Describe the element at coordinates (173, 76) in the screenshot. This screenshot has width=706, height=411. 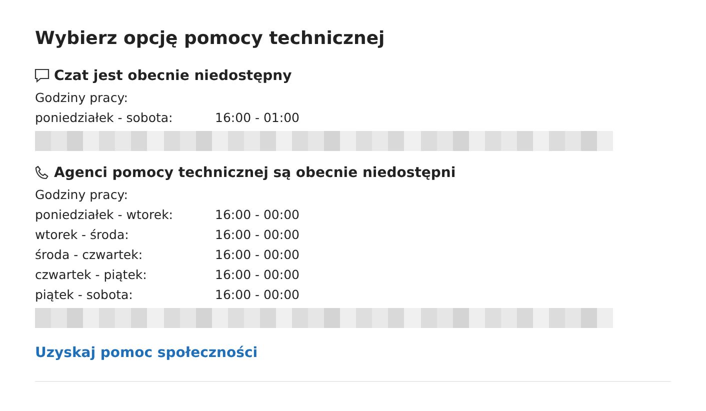
I see `section-heading: Czat jest obecnie niedostępny` at that location.